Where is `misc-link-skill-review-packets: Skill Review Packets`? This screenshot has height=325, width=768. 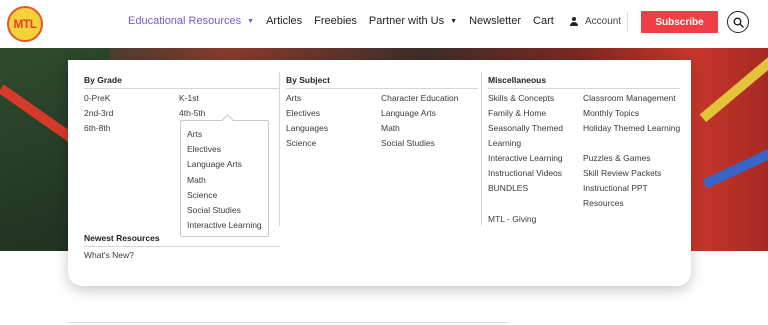
misc-link-skill-review-packets: Skill Review Packets is located at coordinates (622, 173).